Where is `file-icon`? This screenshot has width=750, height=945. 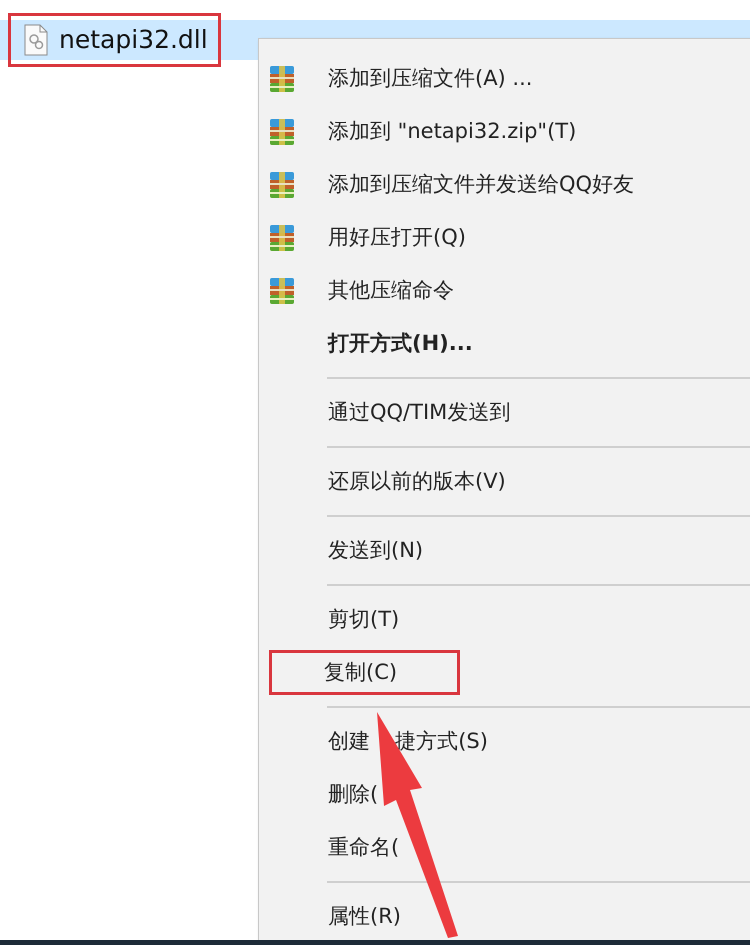 file-icon is located at coordinates (36, 40).